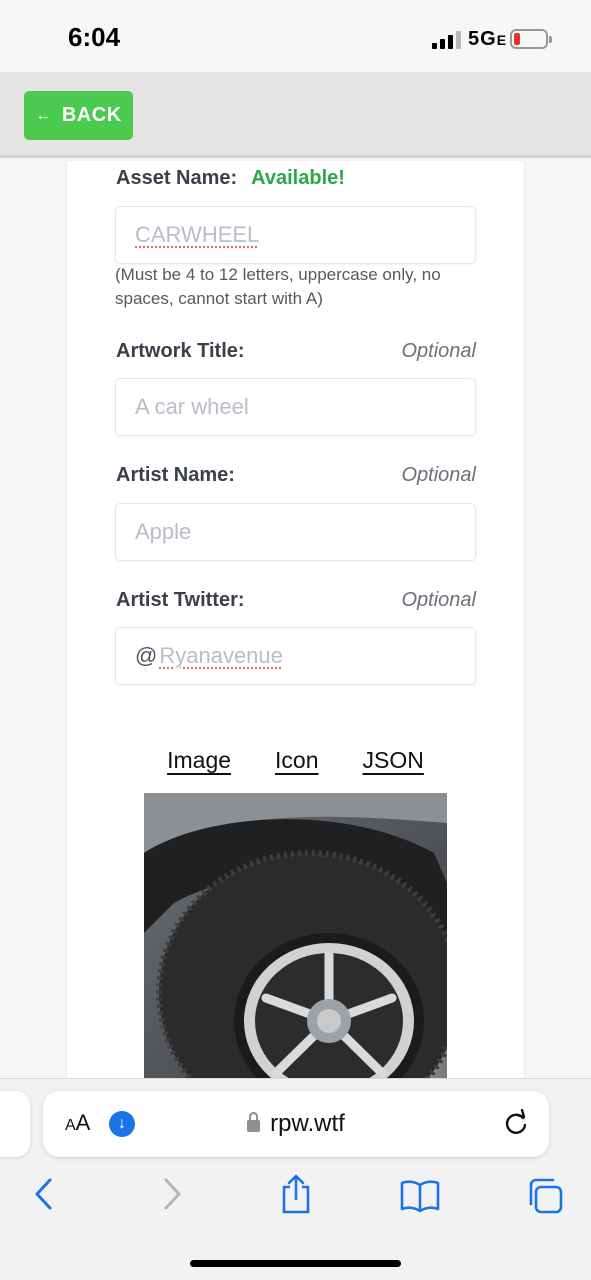 The height and width of the screenshot is (1280, 591). What do you see at coordinates (192, 406) in the screenshot?
I see `artwork-title-placeholder: A car wheel` at bounding box center [192, 406].